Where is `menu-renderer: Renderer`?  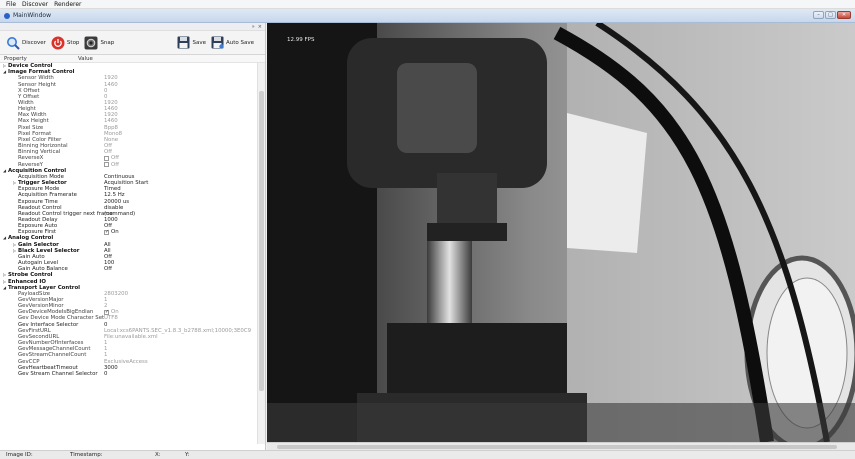 menu-renderer: Renderer is located at coordinates (67, 4).